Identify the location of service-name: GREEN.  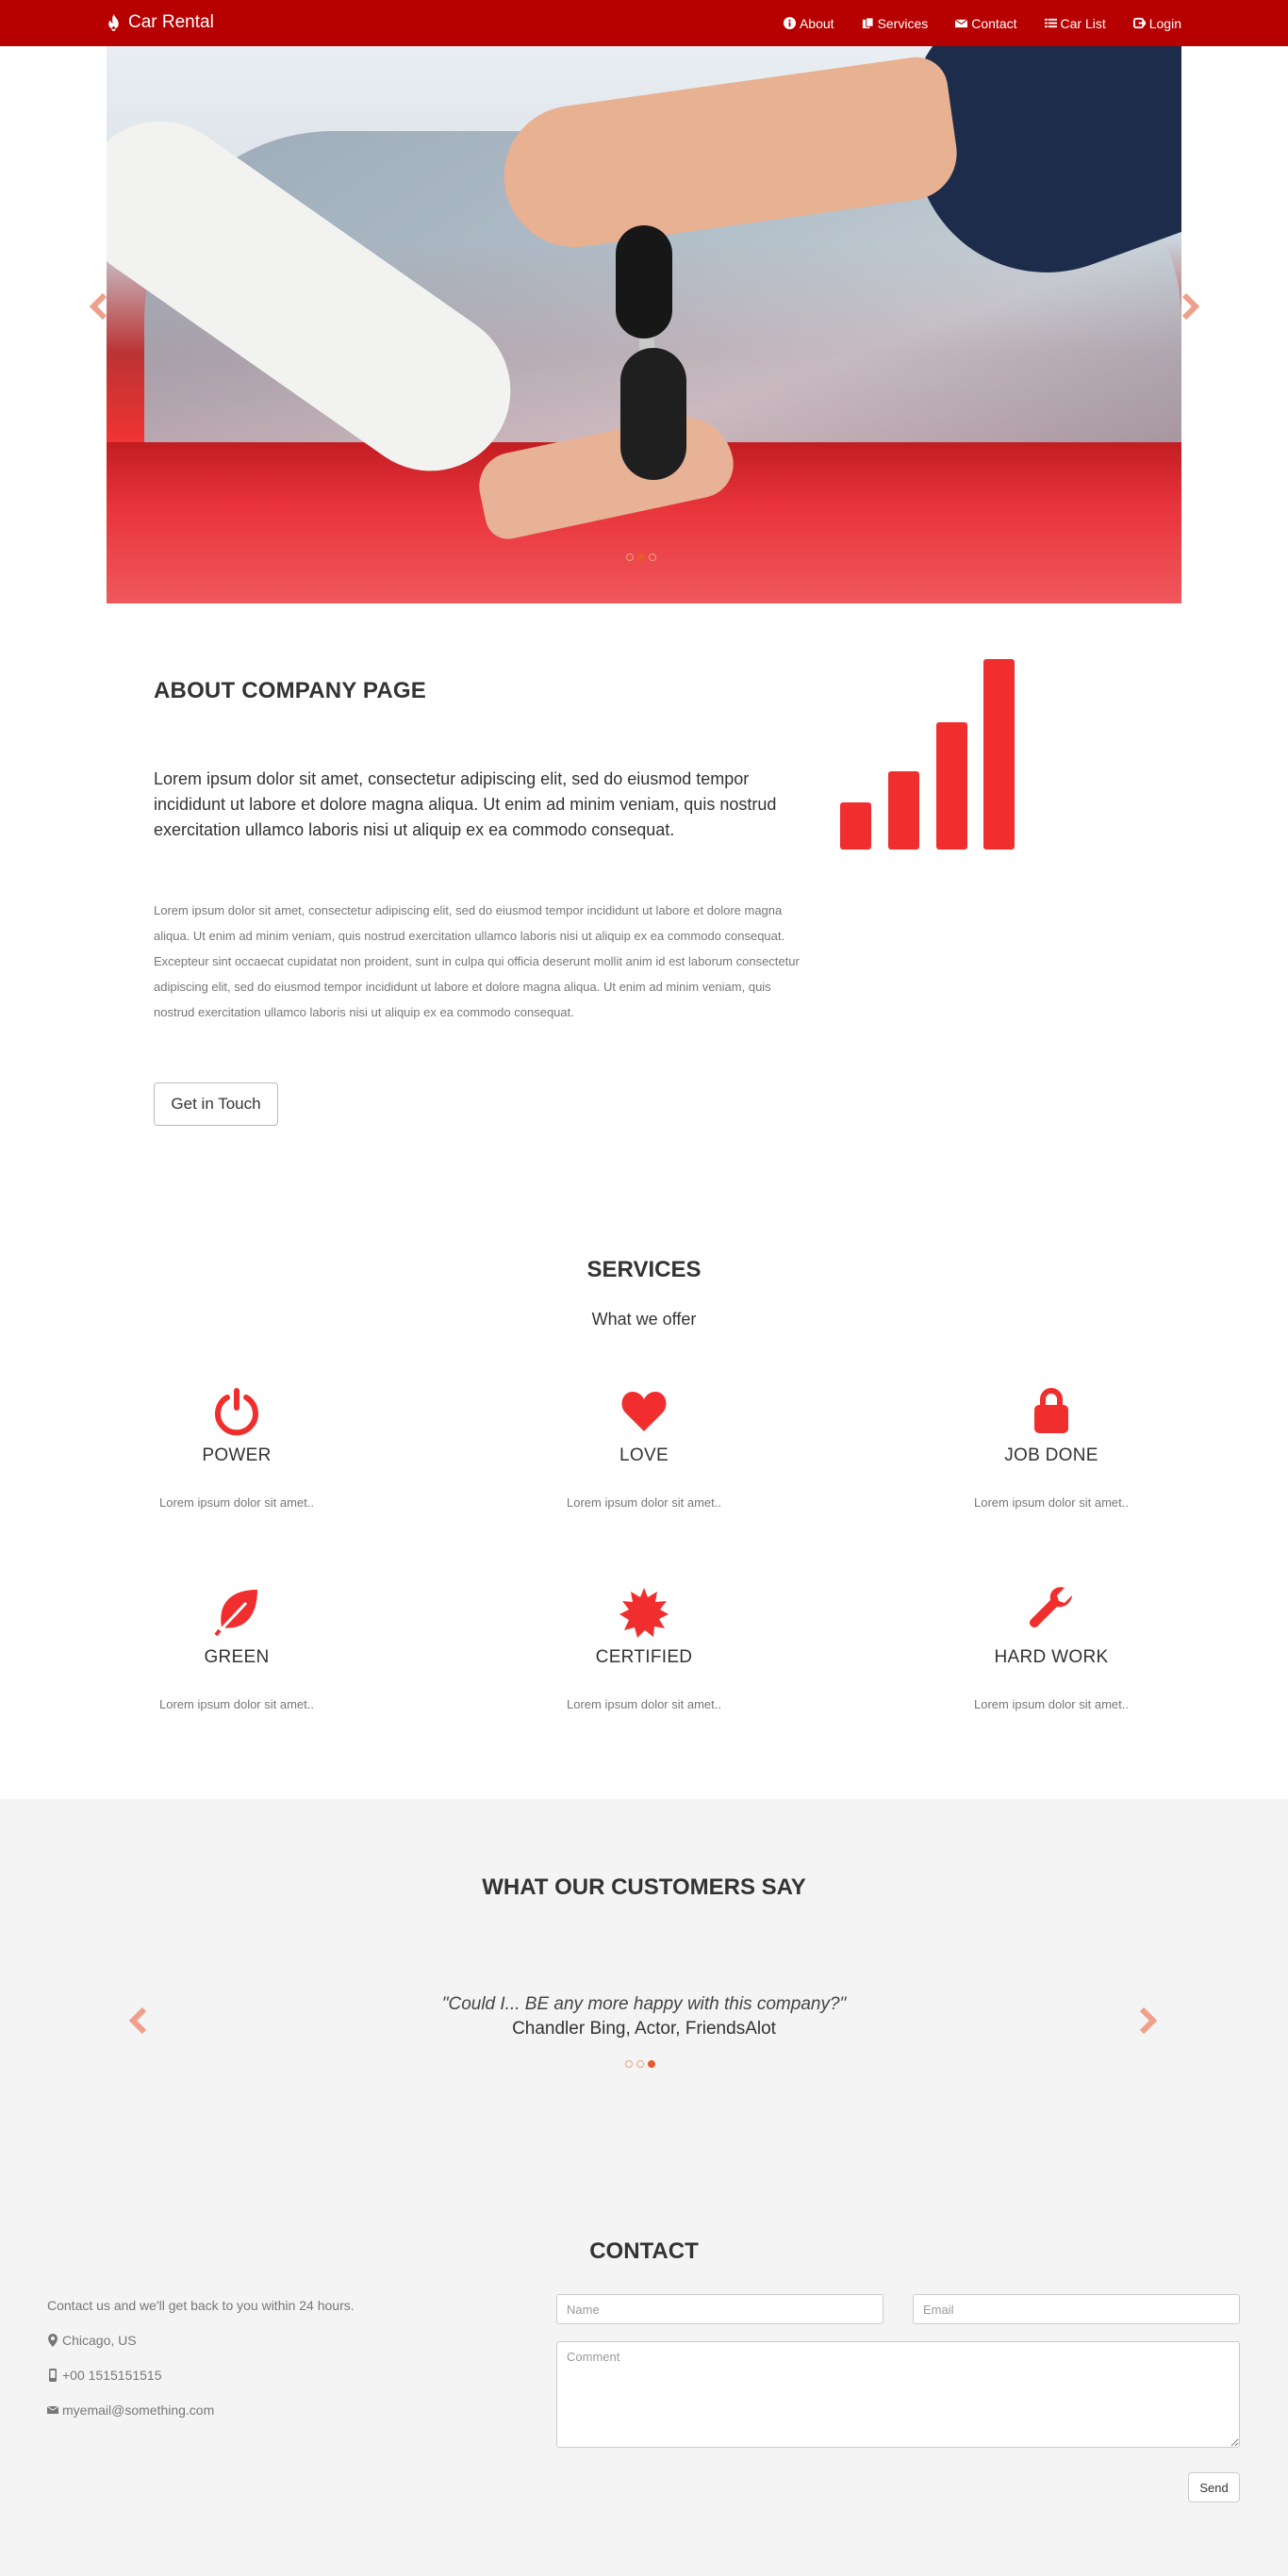
(237, 1657).